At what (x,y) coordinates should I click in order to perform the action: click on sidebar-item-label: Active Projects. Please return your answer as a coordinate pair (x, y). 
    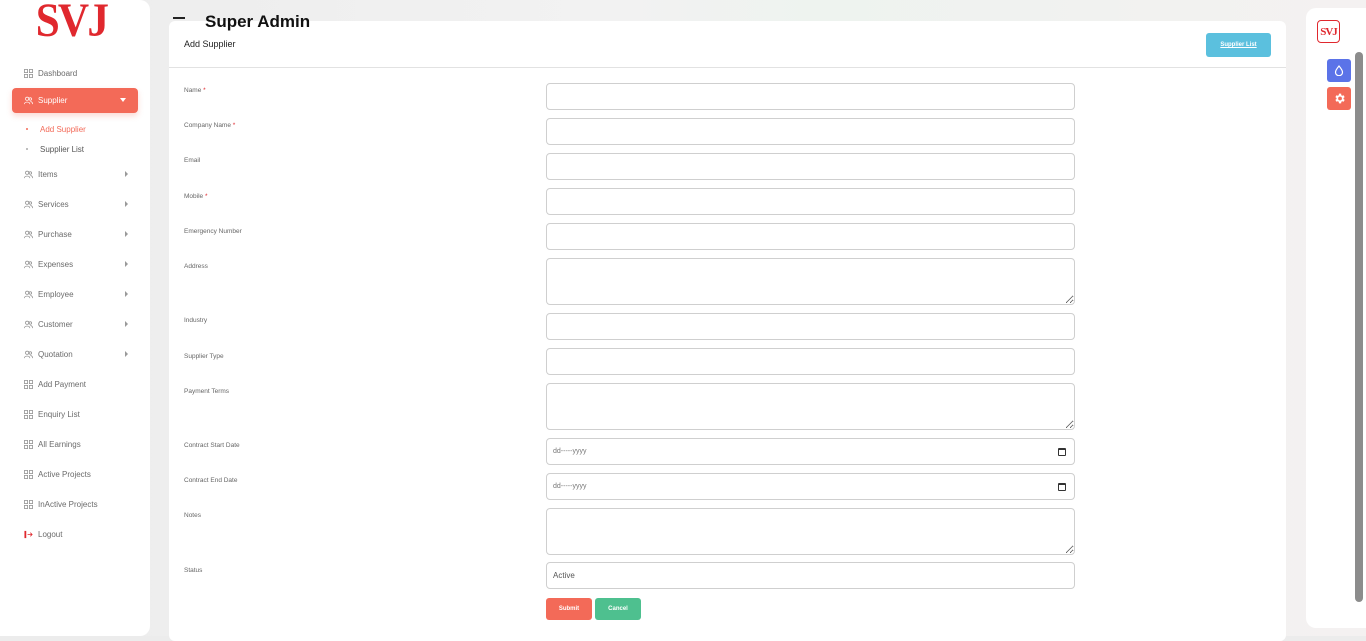
    Looking at the image, I should click on (64, 474).